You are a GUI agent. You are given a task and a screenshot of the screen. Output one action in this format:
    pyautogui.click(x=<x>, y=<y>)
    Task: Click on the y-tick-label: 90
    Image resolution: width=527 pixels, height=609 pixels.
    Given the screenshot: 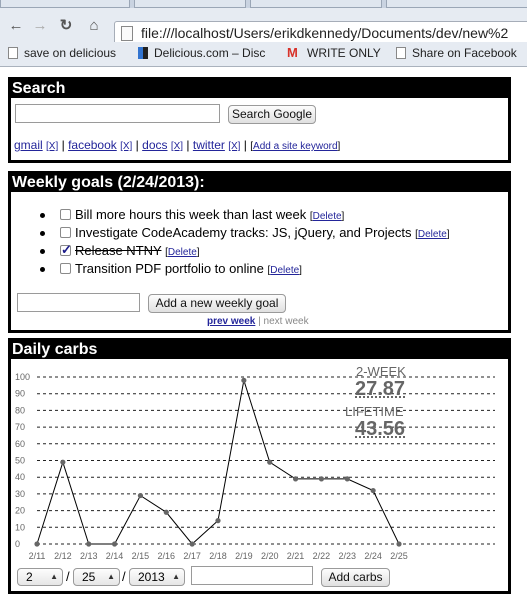 What is the action you would take?
    pyautogui.click(x=20, y=394)
    